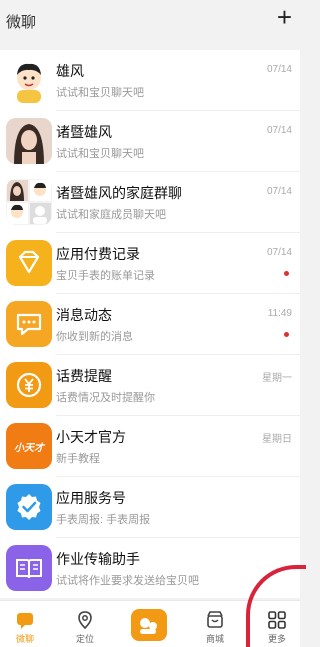 This screenshot has width=320, height=647. I want to click on chat-preview: 你收到新的消息, so click(94, 337).